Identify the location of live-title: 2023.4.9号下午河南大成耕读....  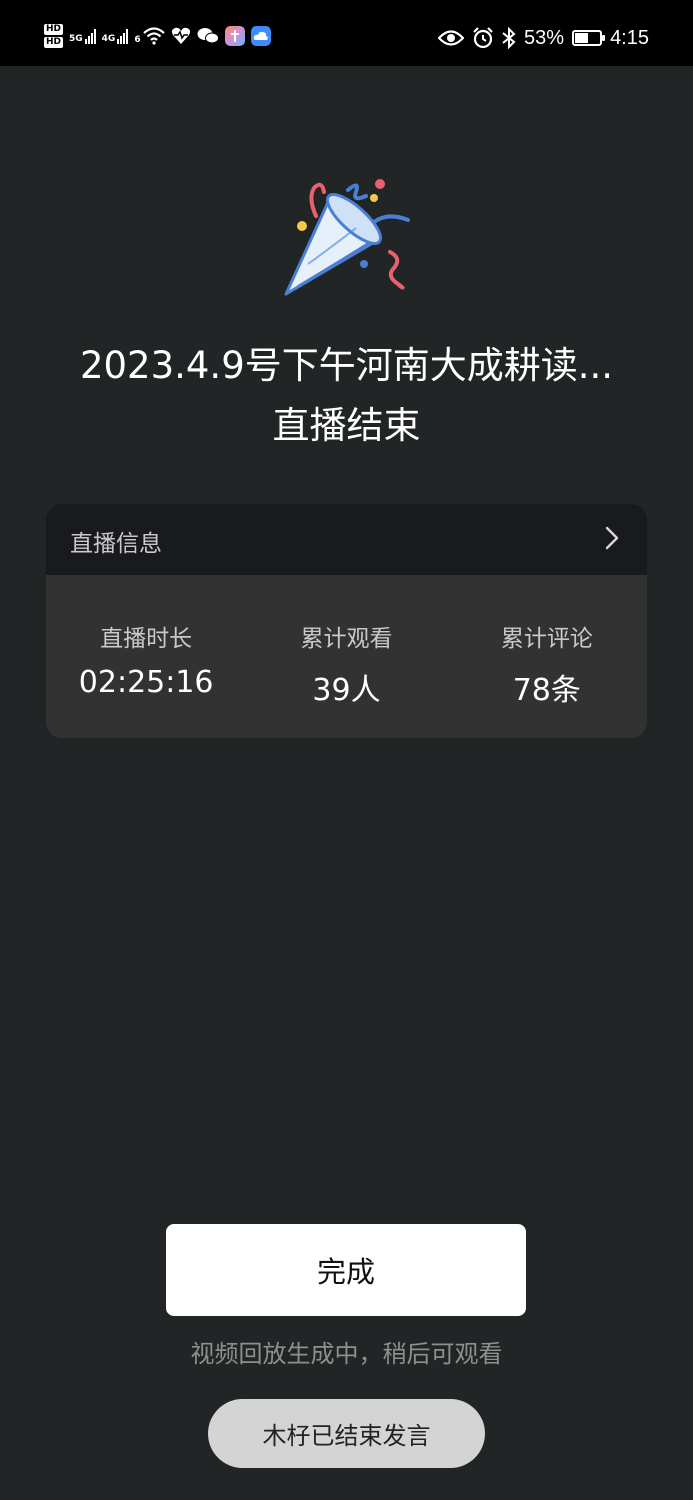
(346, 365).